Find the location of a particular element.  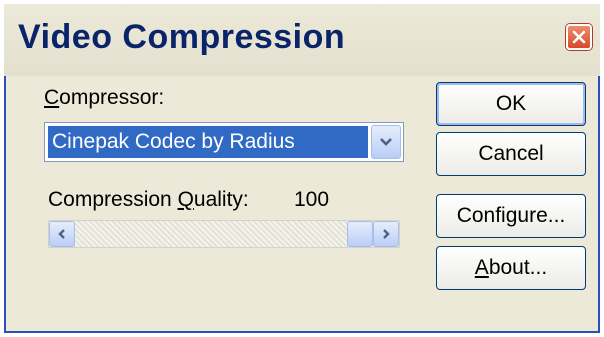

close-icon is located at coordinates (579, 37).